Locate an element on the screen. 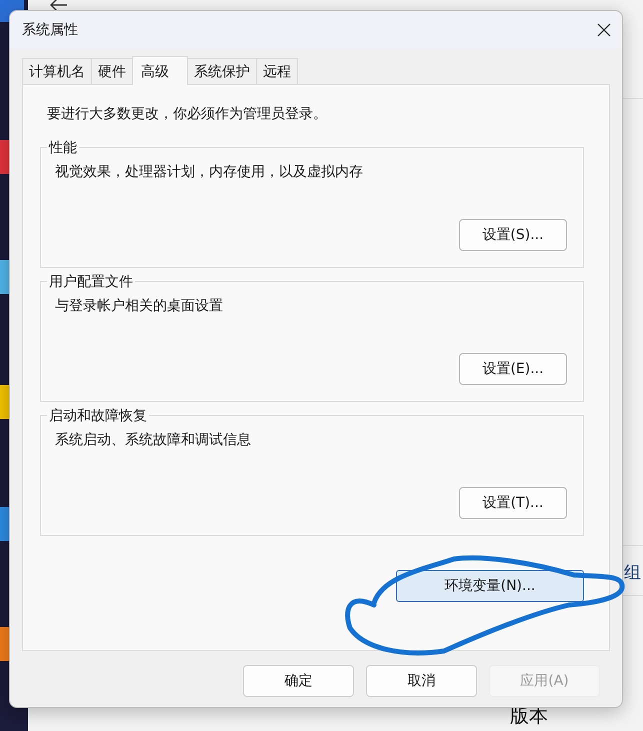  tab: 计算机名 is located at coordinates (57, 71).